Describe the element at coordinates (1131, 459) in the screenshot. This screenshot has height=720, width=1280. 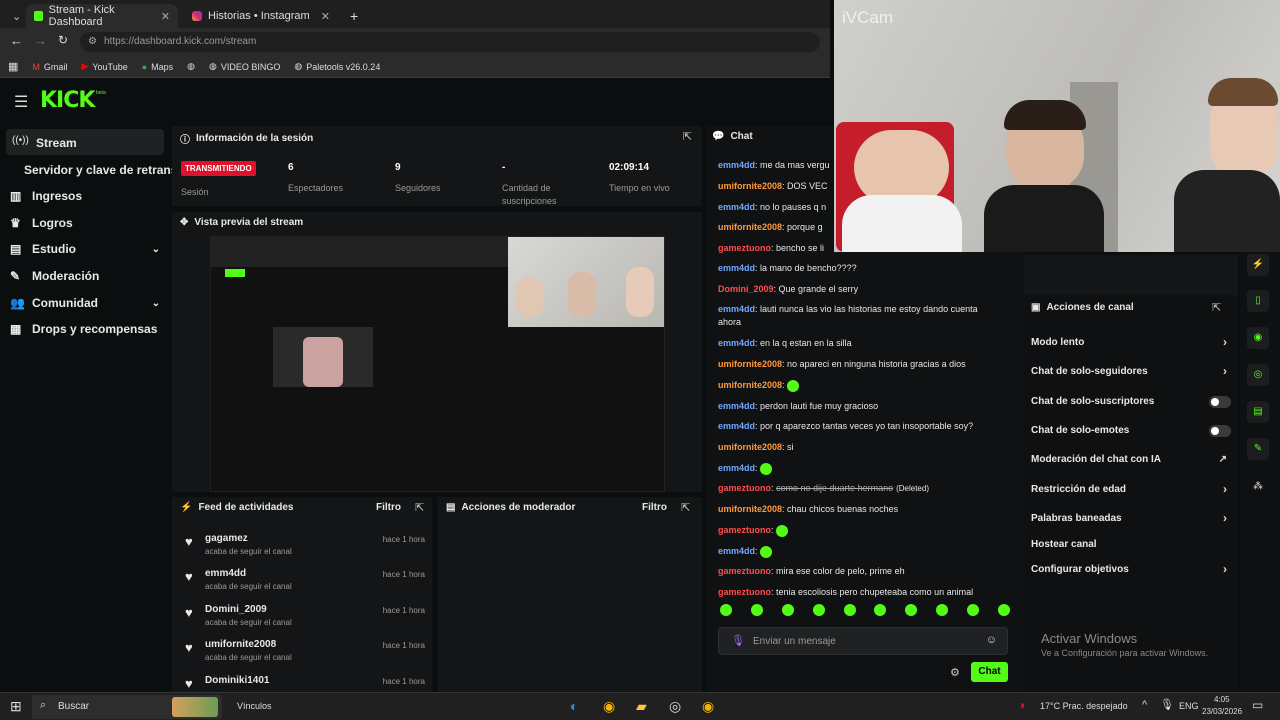
I see `action-ai-moderation: Moderación del chat con IA ↗` at that location.